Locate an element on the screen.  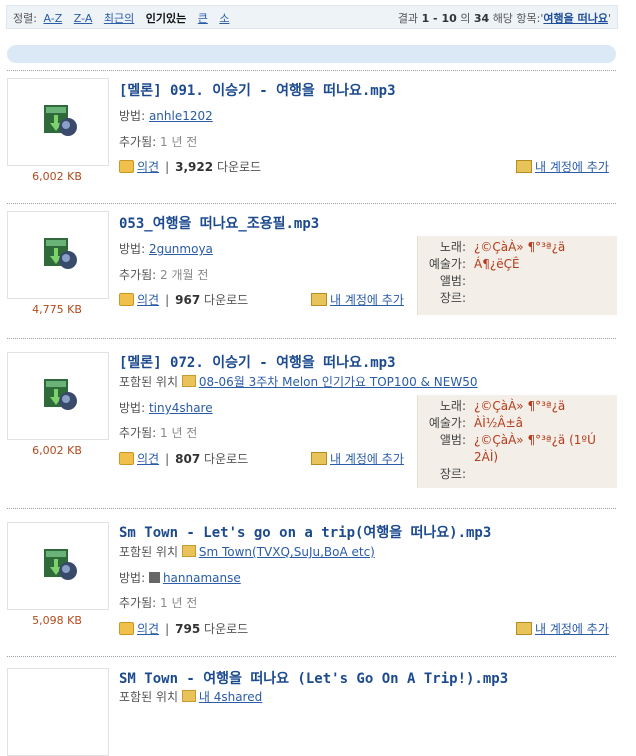
method-row: 방법: anhle1202 is located at coordinates (166, 115).